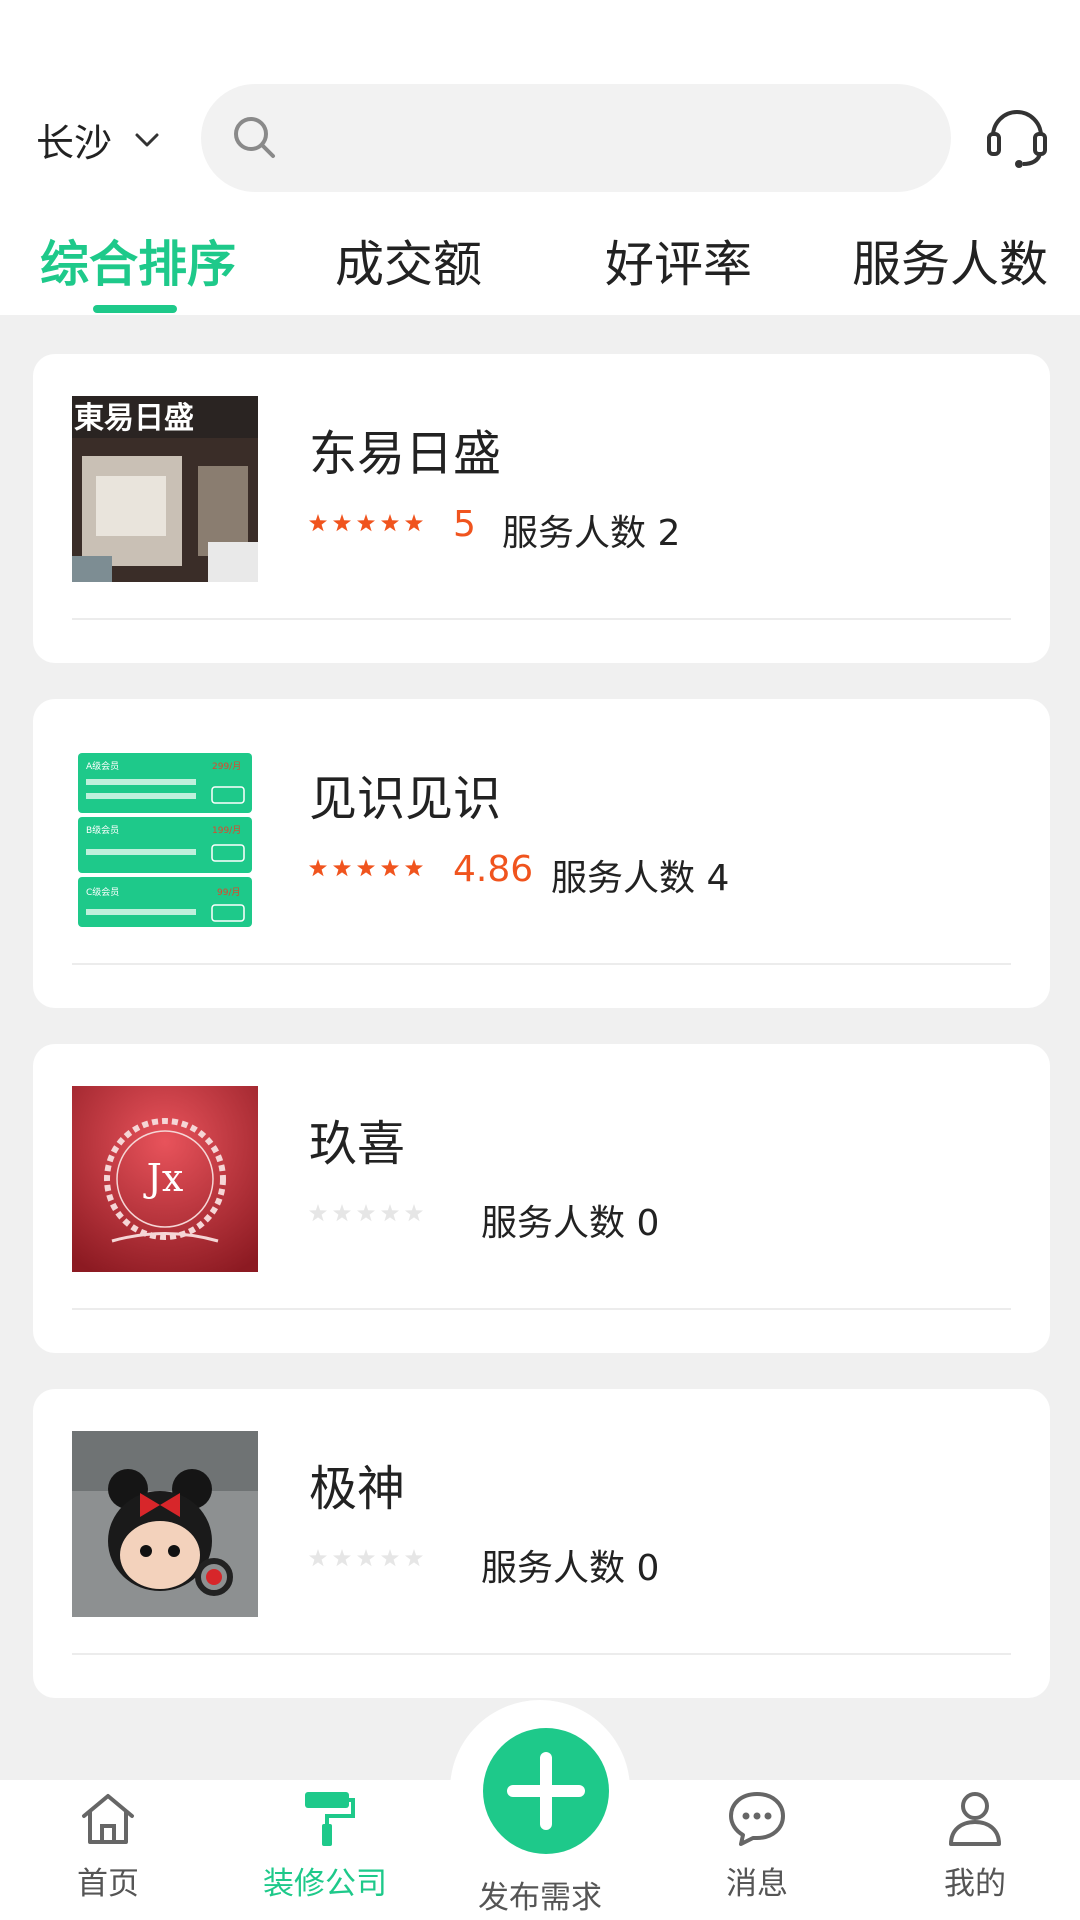 The image size is (1080, 1920). I want to click on nav-decoration-company: 装修公司, so click(325, 1845).